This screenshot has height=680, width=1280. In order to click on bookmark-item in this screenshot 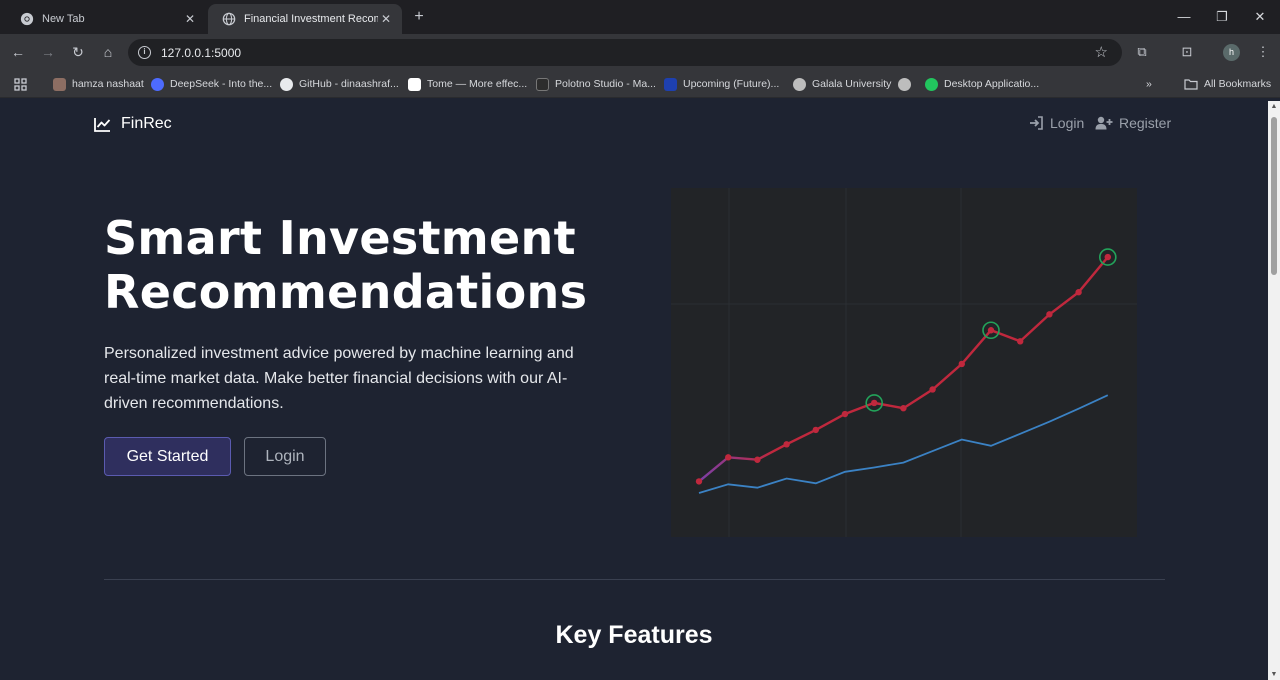, I will do `click(907, 84)`.